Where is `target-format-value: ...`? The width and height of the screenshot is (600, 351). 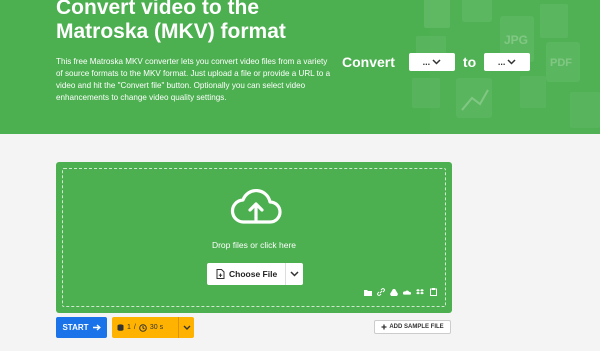
target-format-value: ... is located at coordinates (501, 62).